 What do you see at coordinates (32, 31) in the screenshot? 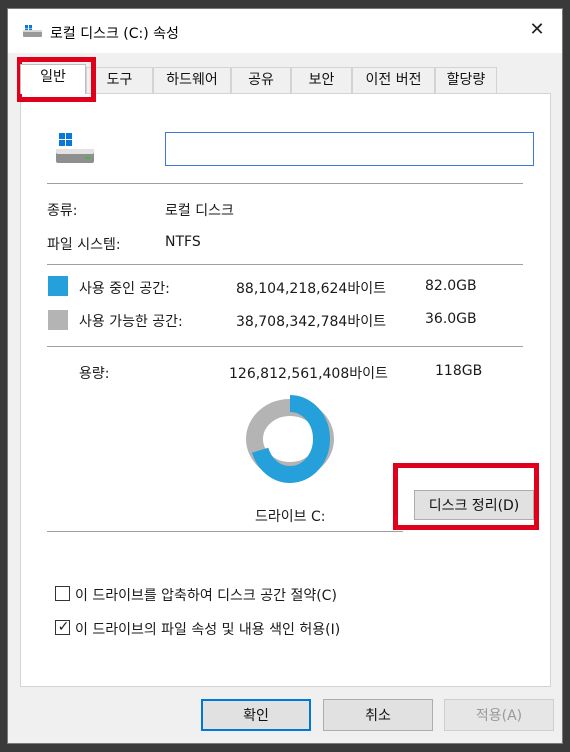
I see `drive-icon` at bounding box center [32, 31].